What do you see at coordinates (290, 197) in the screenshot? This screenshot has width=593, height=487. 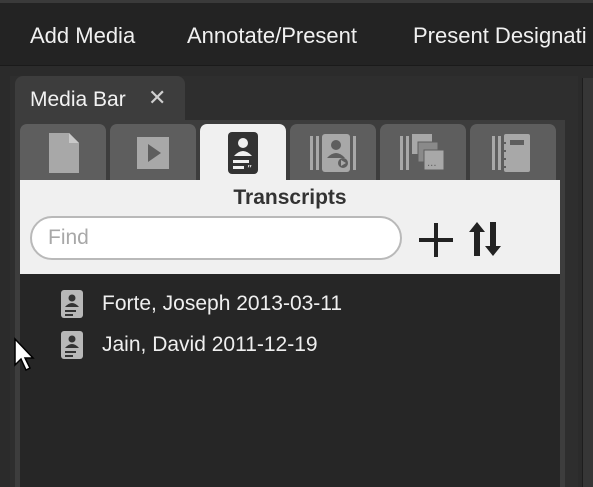 I see `section-title: Transcripts` at bounding box center [290, 197].